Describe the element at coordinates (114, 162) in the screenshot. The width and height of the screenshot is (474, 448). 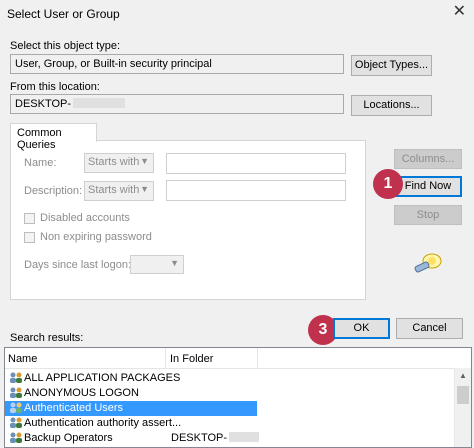
I see `name-mode-value: Starts with` at that location.